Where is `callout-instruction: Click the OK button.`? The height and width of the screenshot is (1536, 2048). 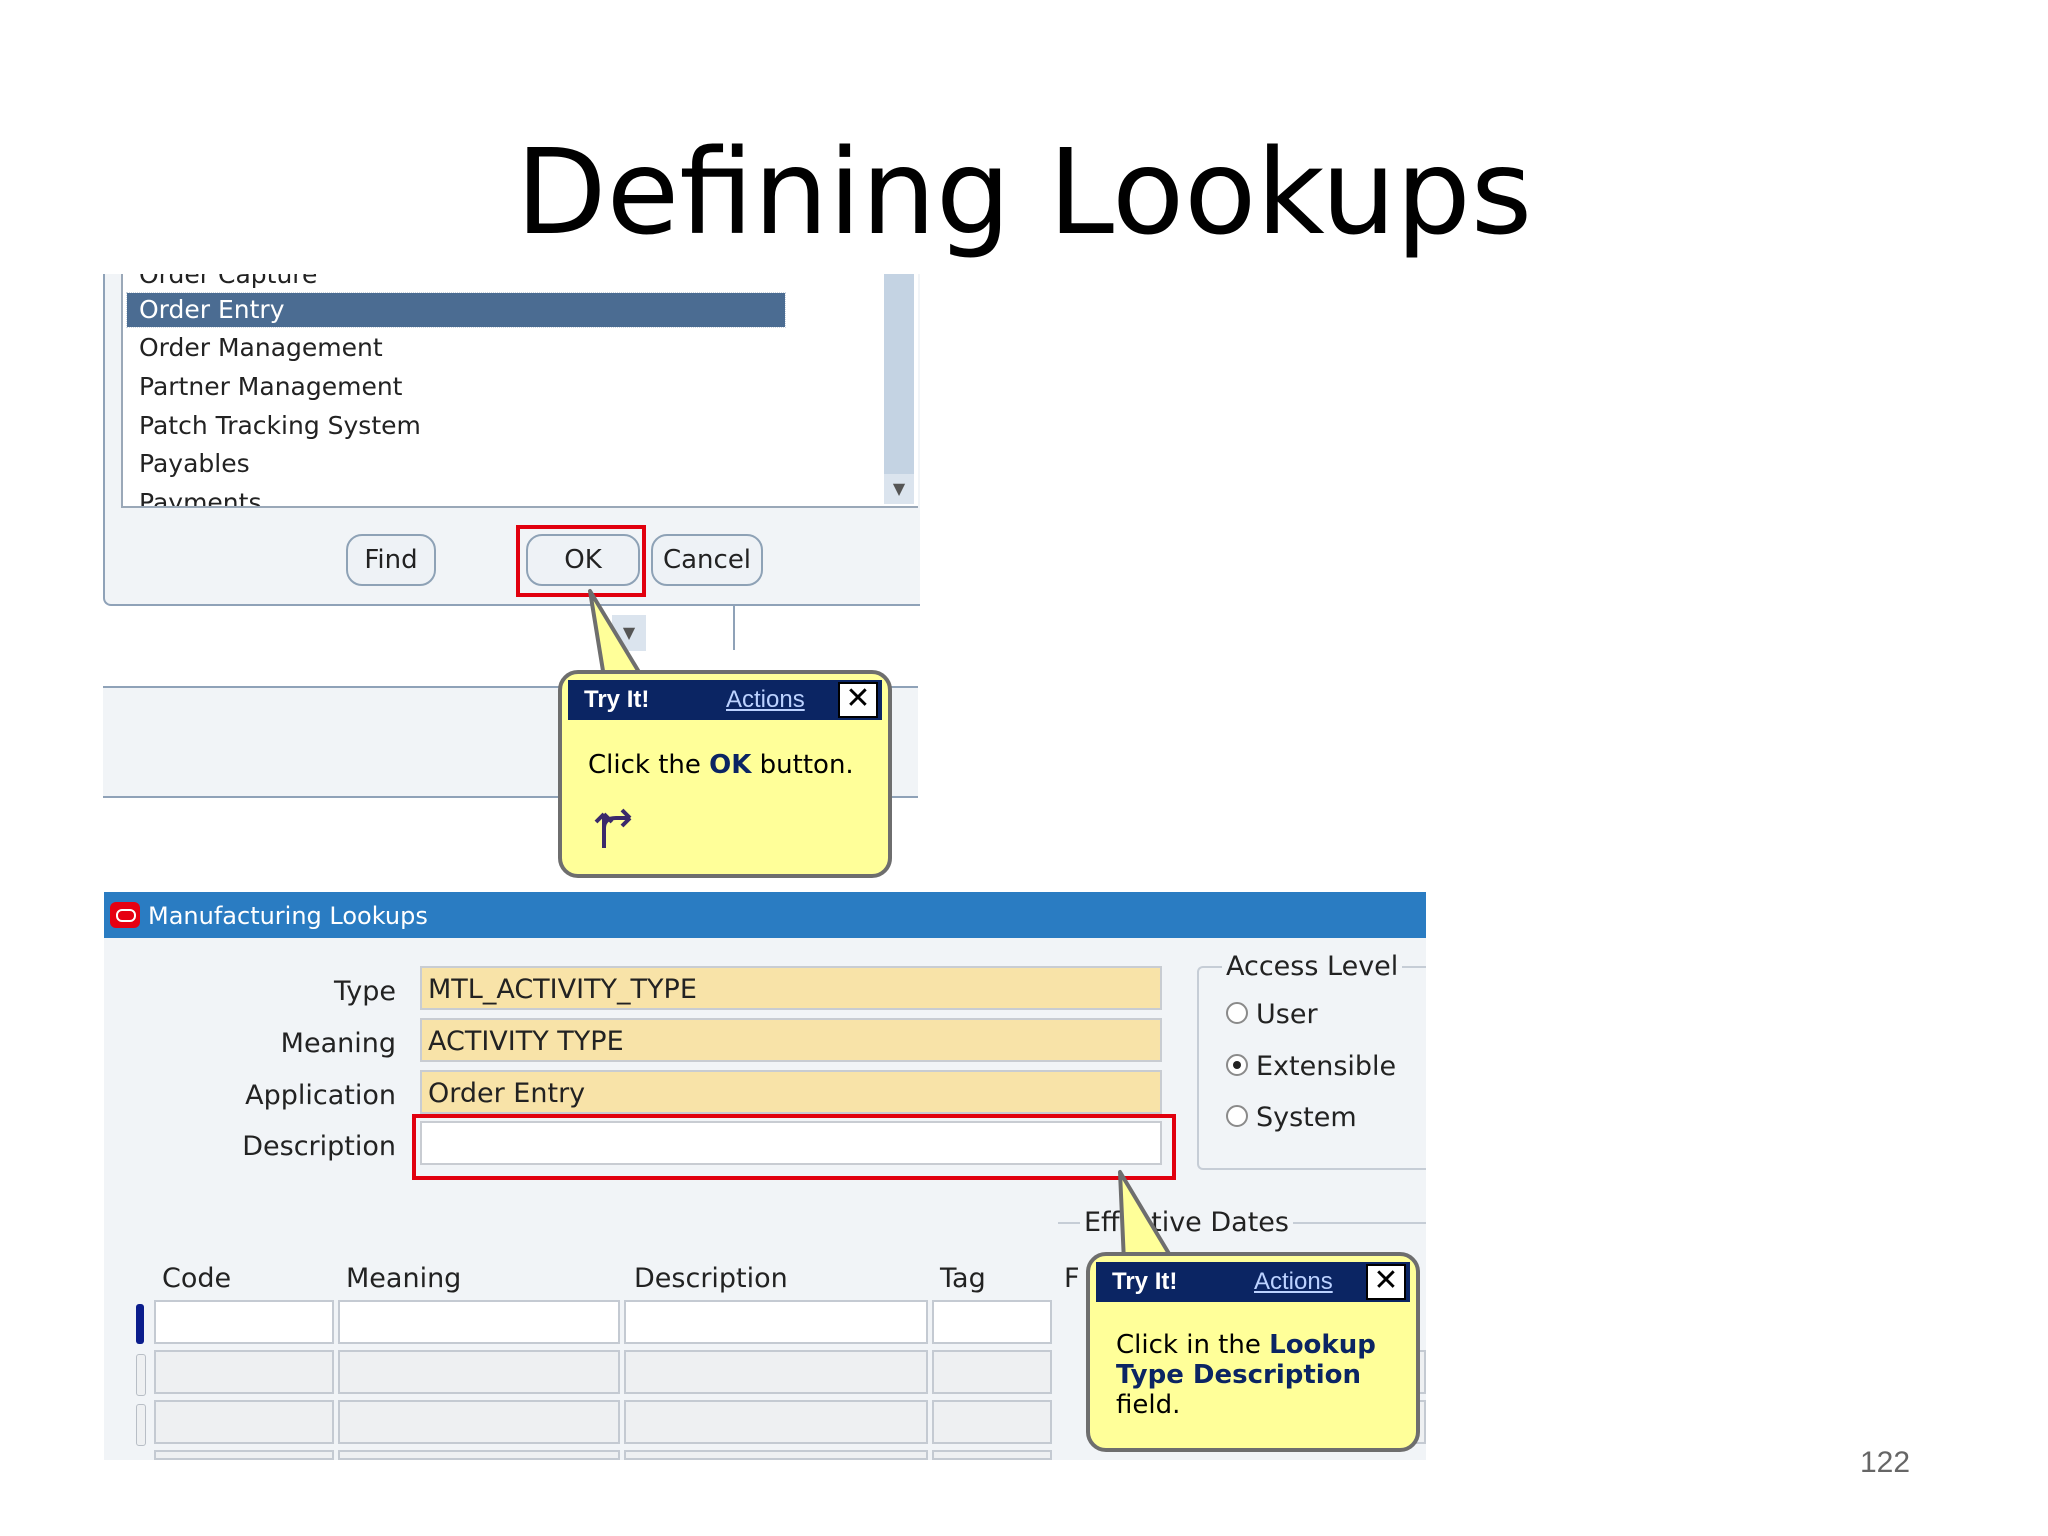
callout-instruction: Click the OK button. is located at coordinates (721, 765).